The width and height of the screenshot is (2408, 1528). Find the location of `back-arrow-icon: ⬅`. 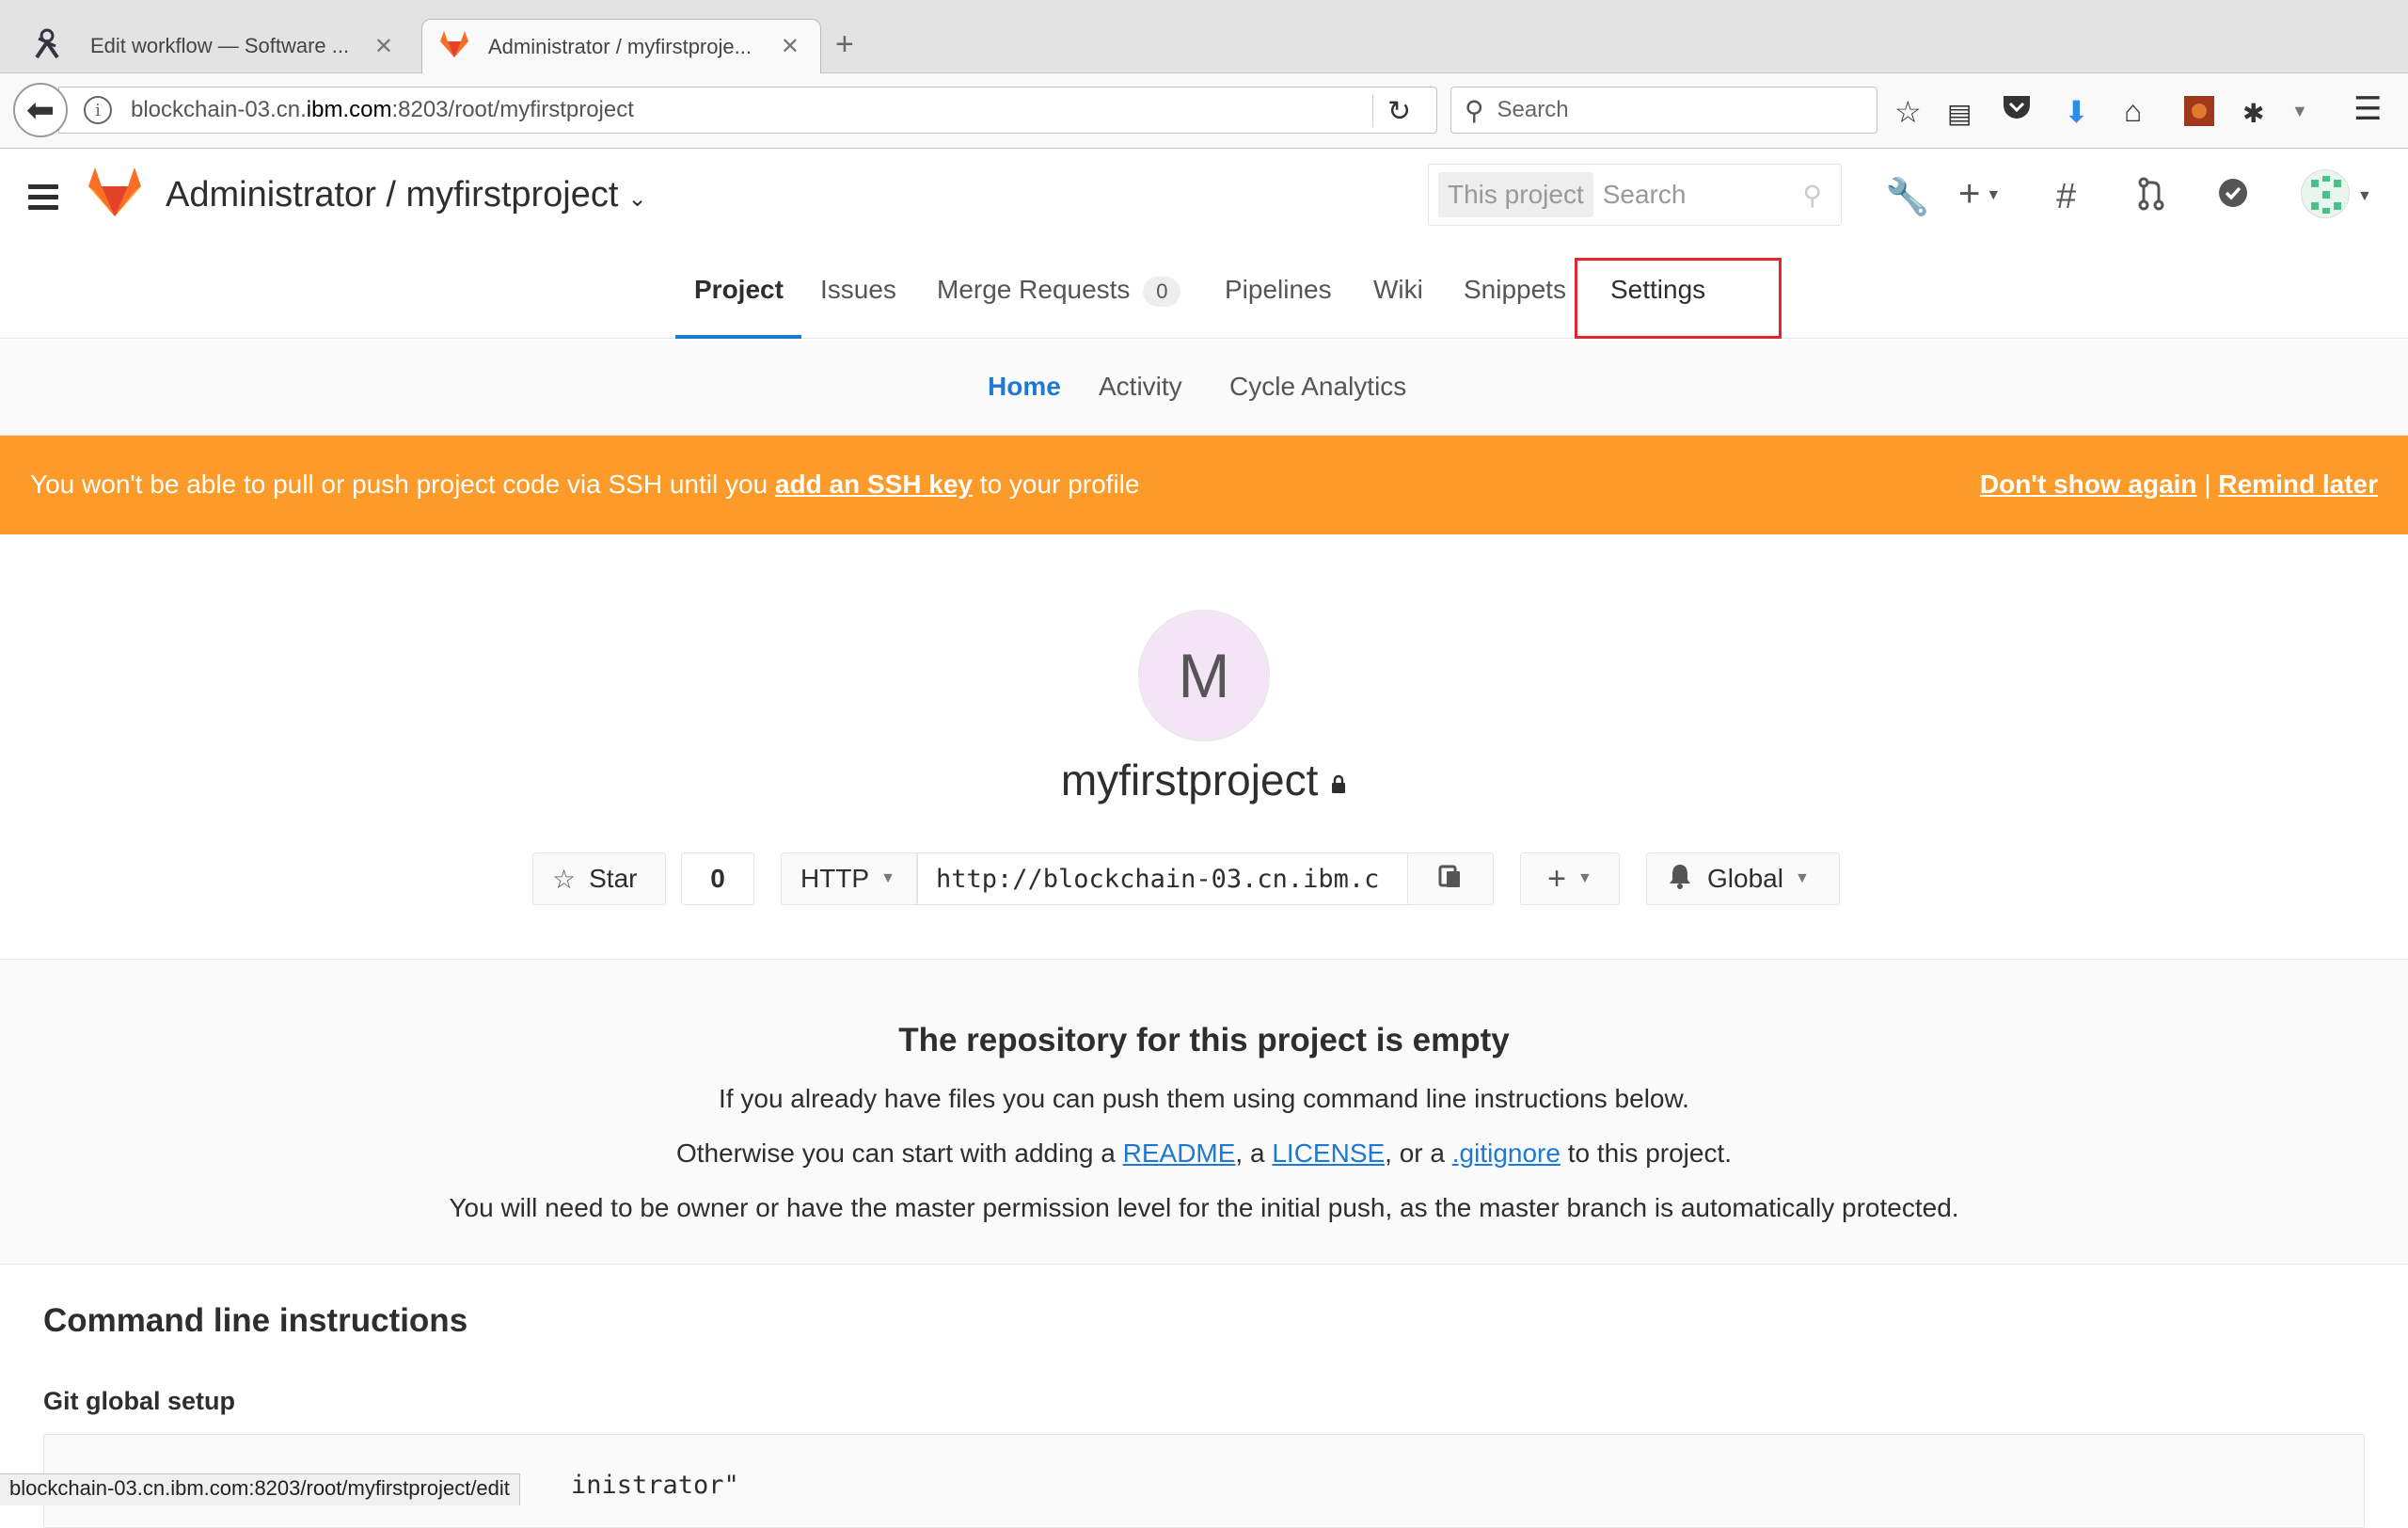

back-arrow-icon: ⬅ is located at coordinates (40, 109).